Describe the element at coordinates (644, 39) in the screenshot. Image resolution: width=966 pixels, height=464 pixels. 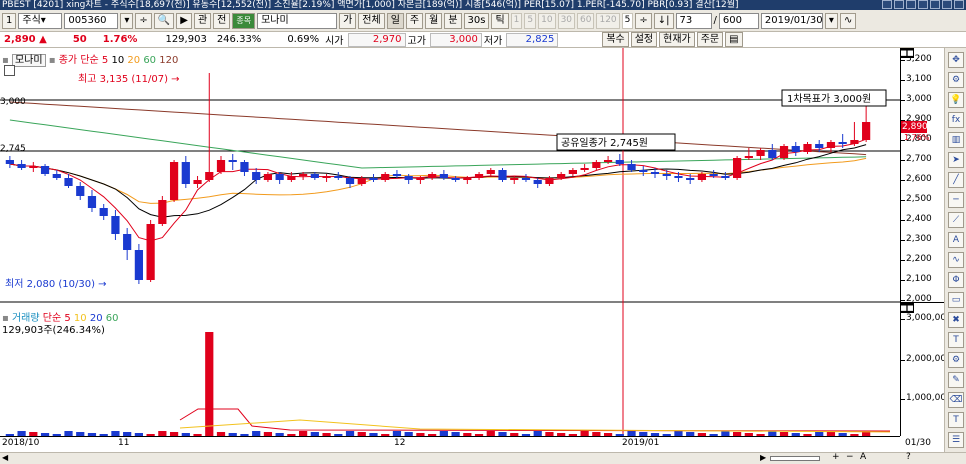
I see `settings-button: 설정` at that location.